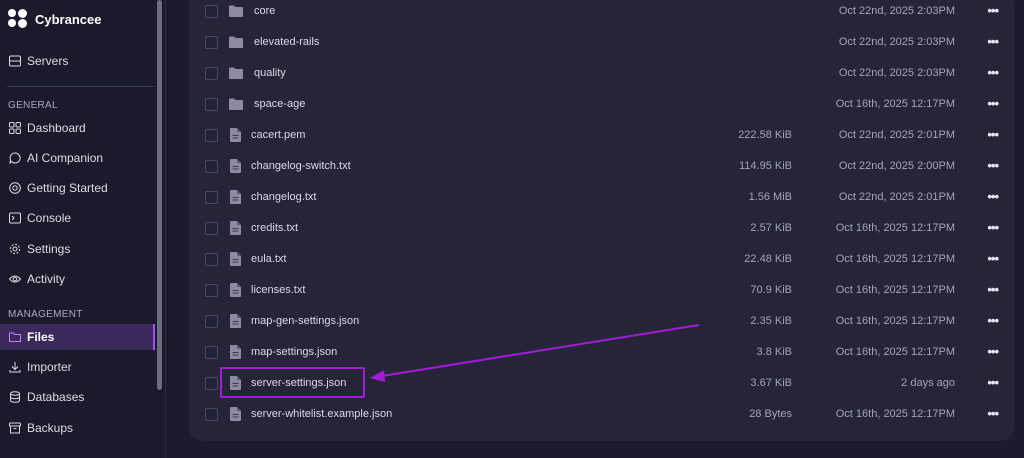 This screenshot has height=458, width=1024. Describe the element at coordinates (77, 397) in the screenshot. I see `sidebar-item-databases: Databases` at that location.